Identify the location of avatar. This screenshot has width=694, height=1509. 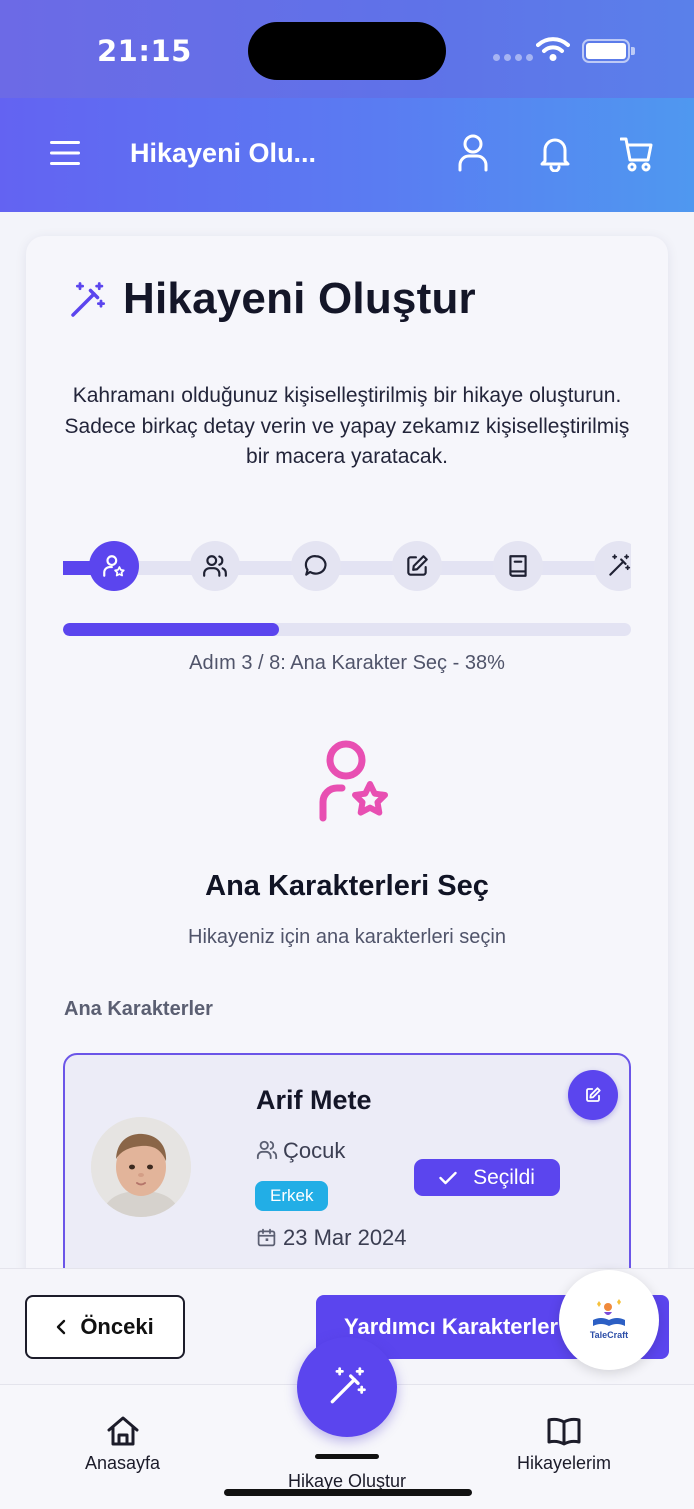
(141, 1167).